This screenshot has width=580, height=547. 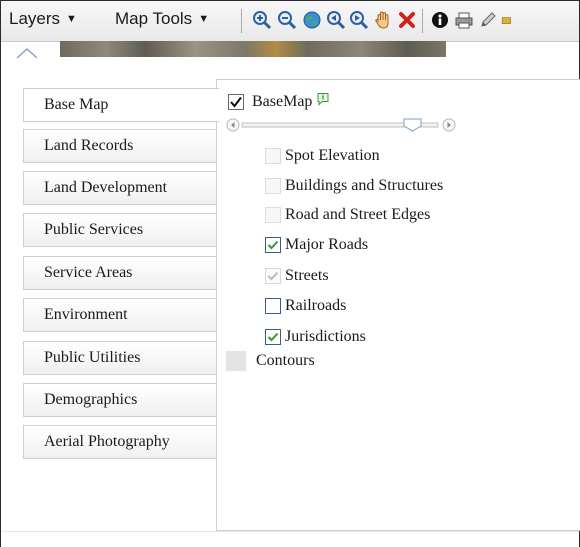 I want to click on identify-icon, so click(x=440, y=20).